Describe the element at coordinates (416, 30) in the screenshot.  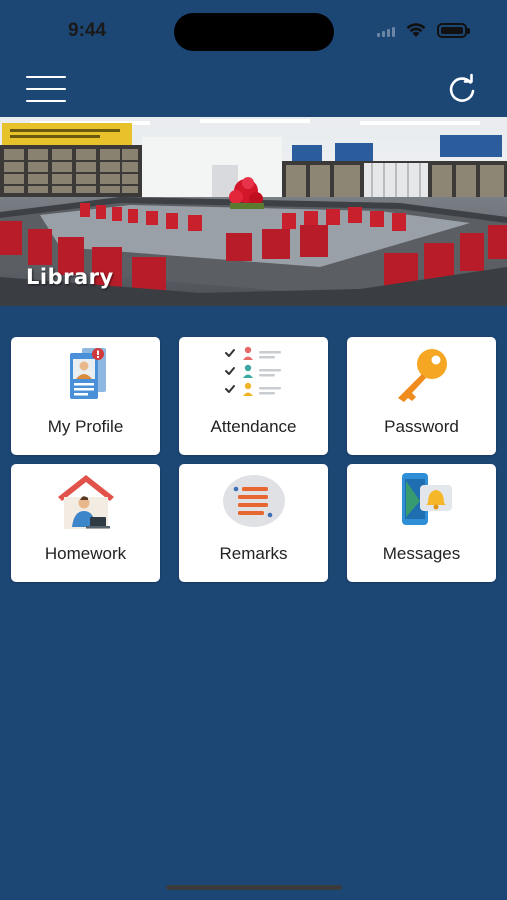
I see `wifi-icon` at that location.